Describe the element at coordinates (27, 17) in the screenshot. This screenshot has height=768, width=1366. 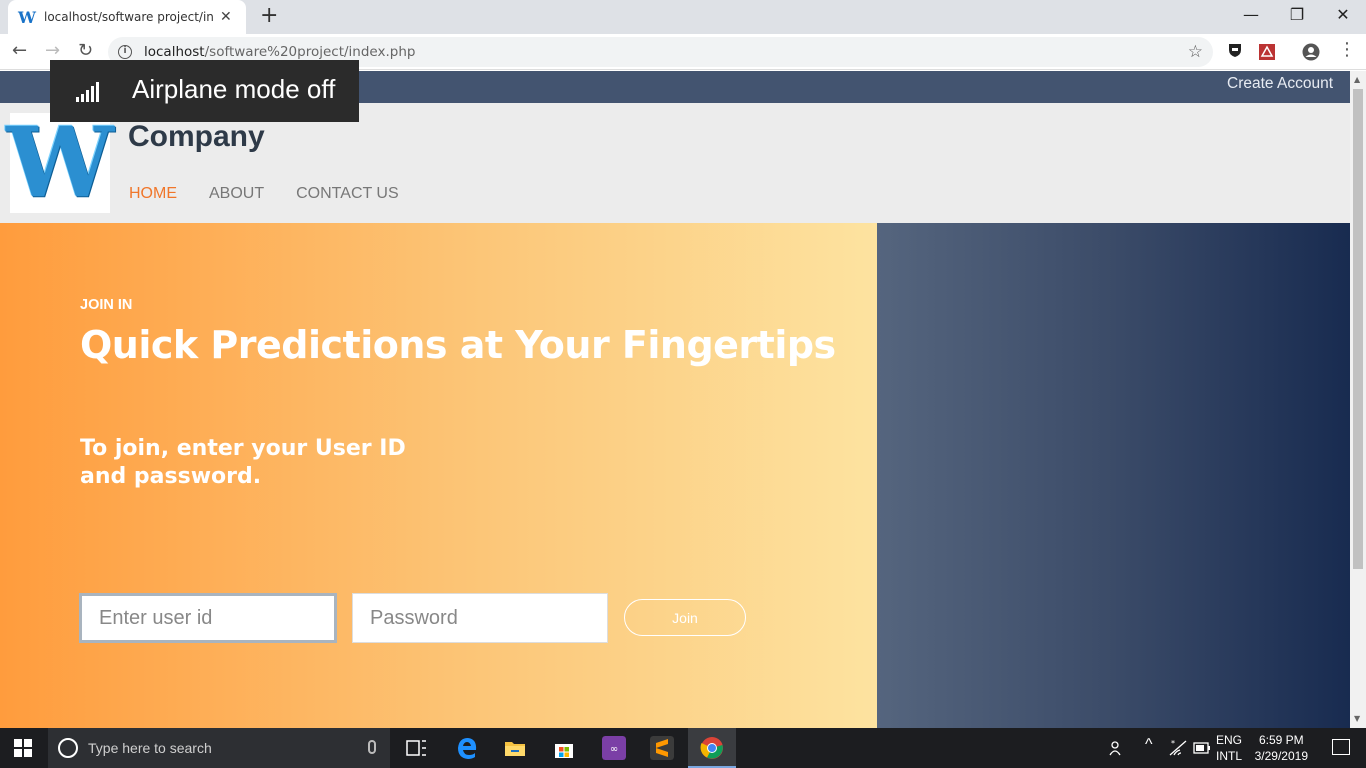
I see `site-favicon-icon: W` at that location.